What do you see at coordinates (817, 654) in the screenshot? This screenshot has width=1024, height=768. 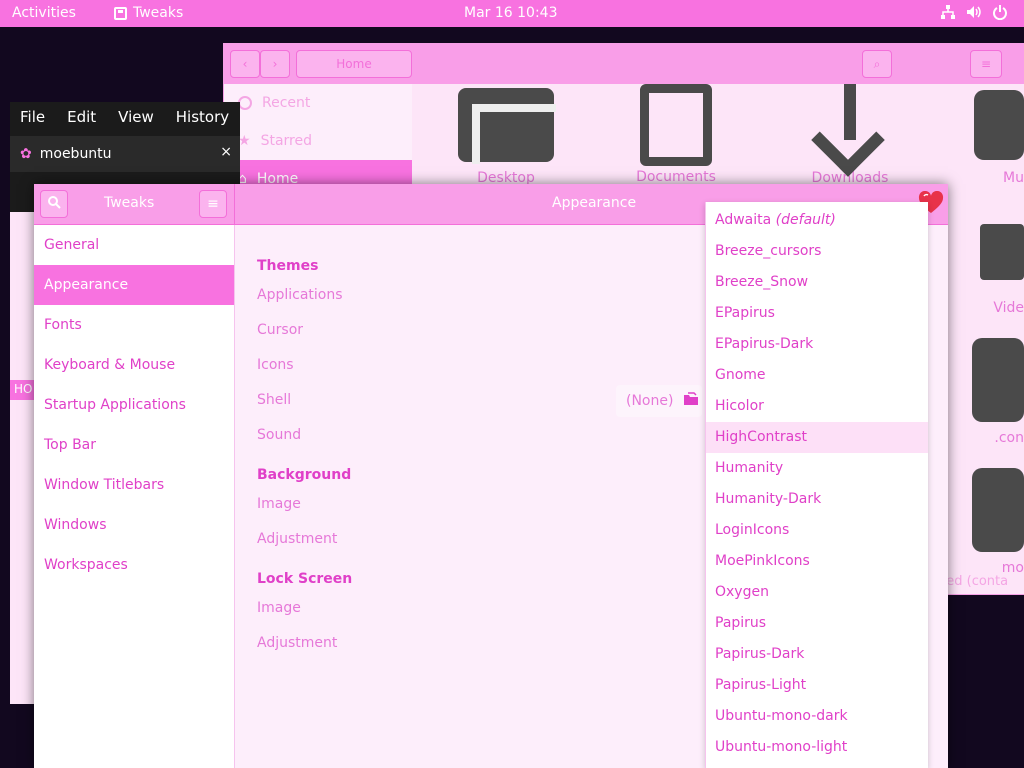 I see `dropdown-option: Papirus-Dark` at bounding box center [817, 654].